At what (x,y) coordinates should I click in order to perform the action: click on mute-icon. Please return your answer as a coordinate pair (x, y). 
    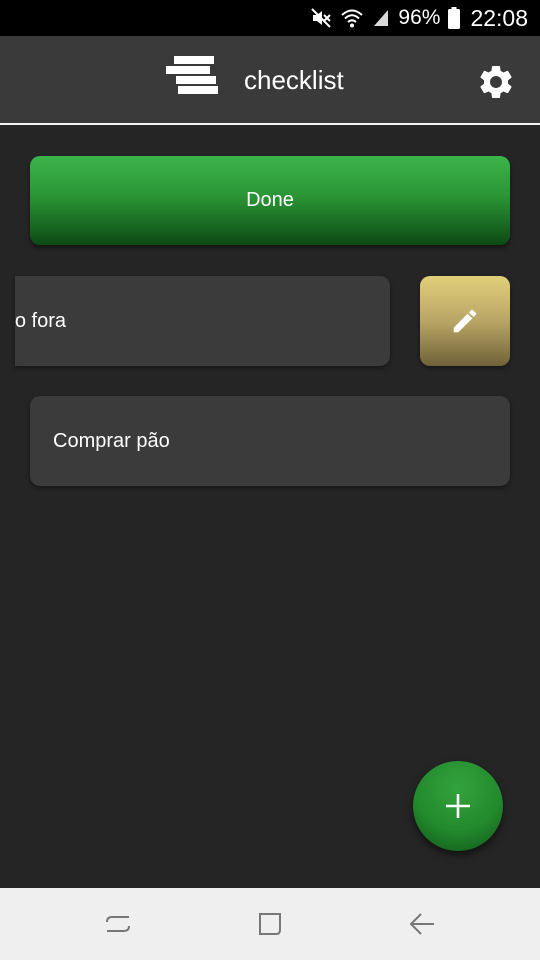
    Looking at the image, I should click on (321, 18).